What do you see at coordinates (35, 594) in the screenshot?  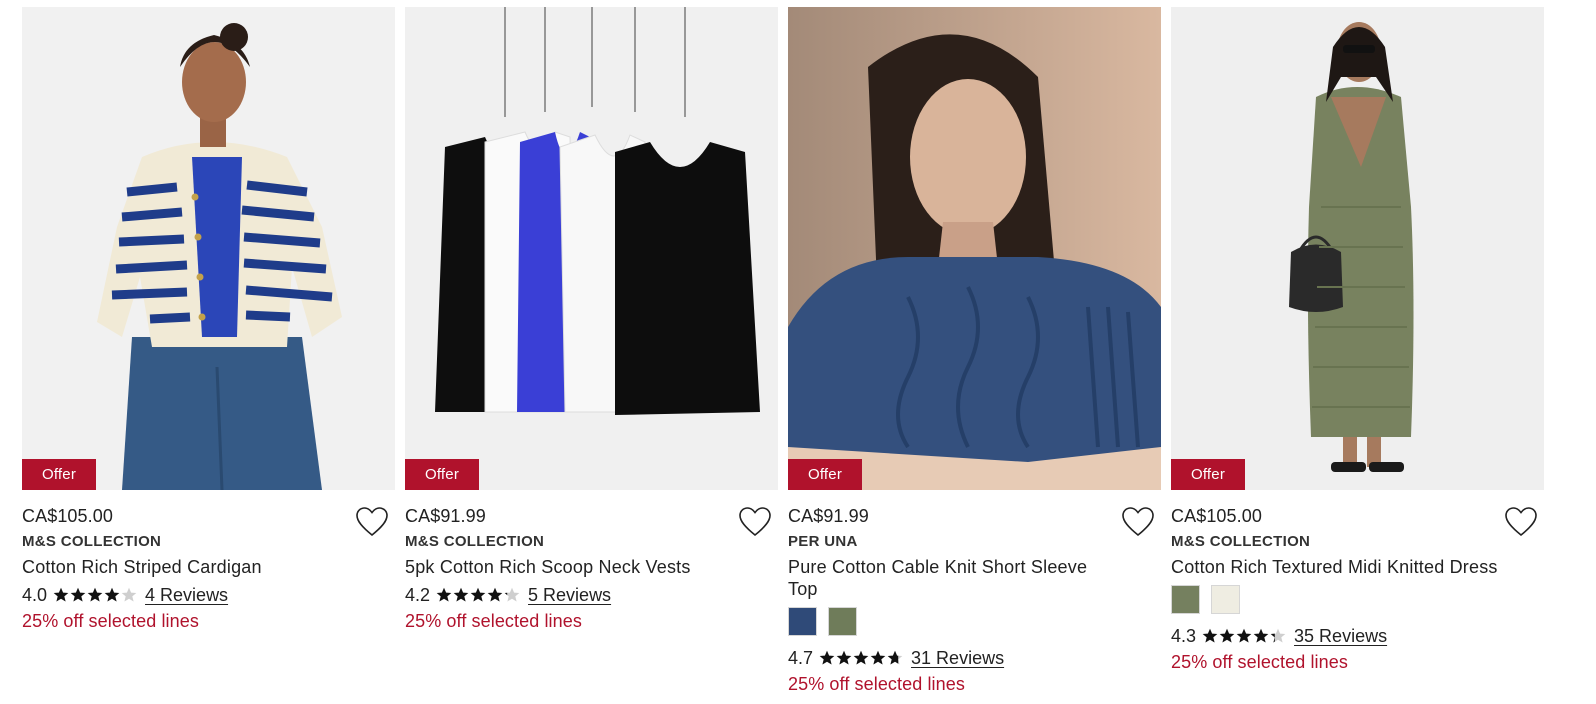 I see `rating-score: 4.0` at bounding box center [35, 594].